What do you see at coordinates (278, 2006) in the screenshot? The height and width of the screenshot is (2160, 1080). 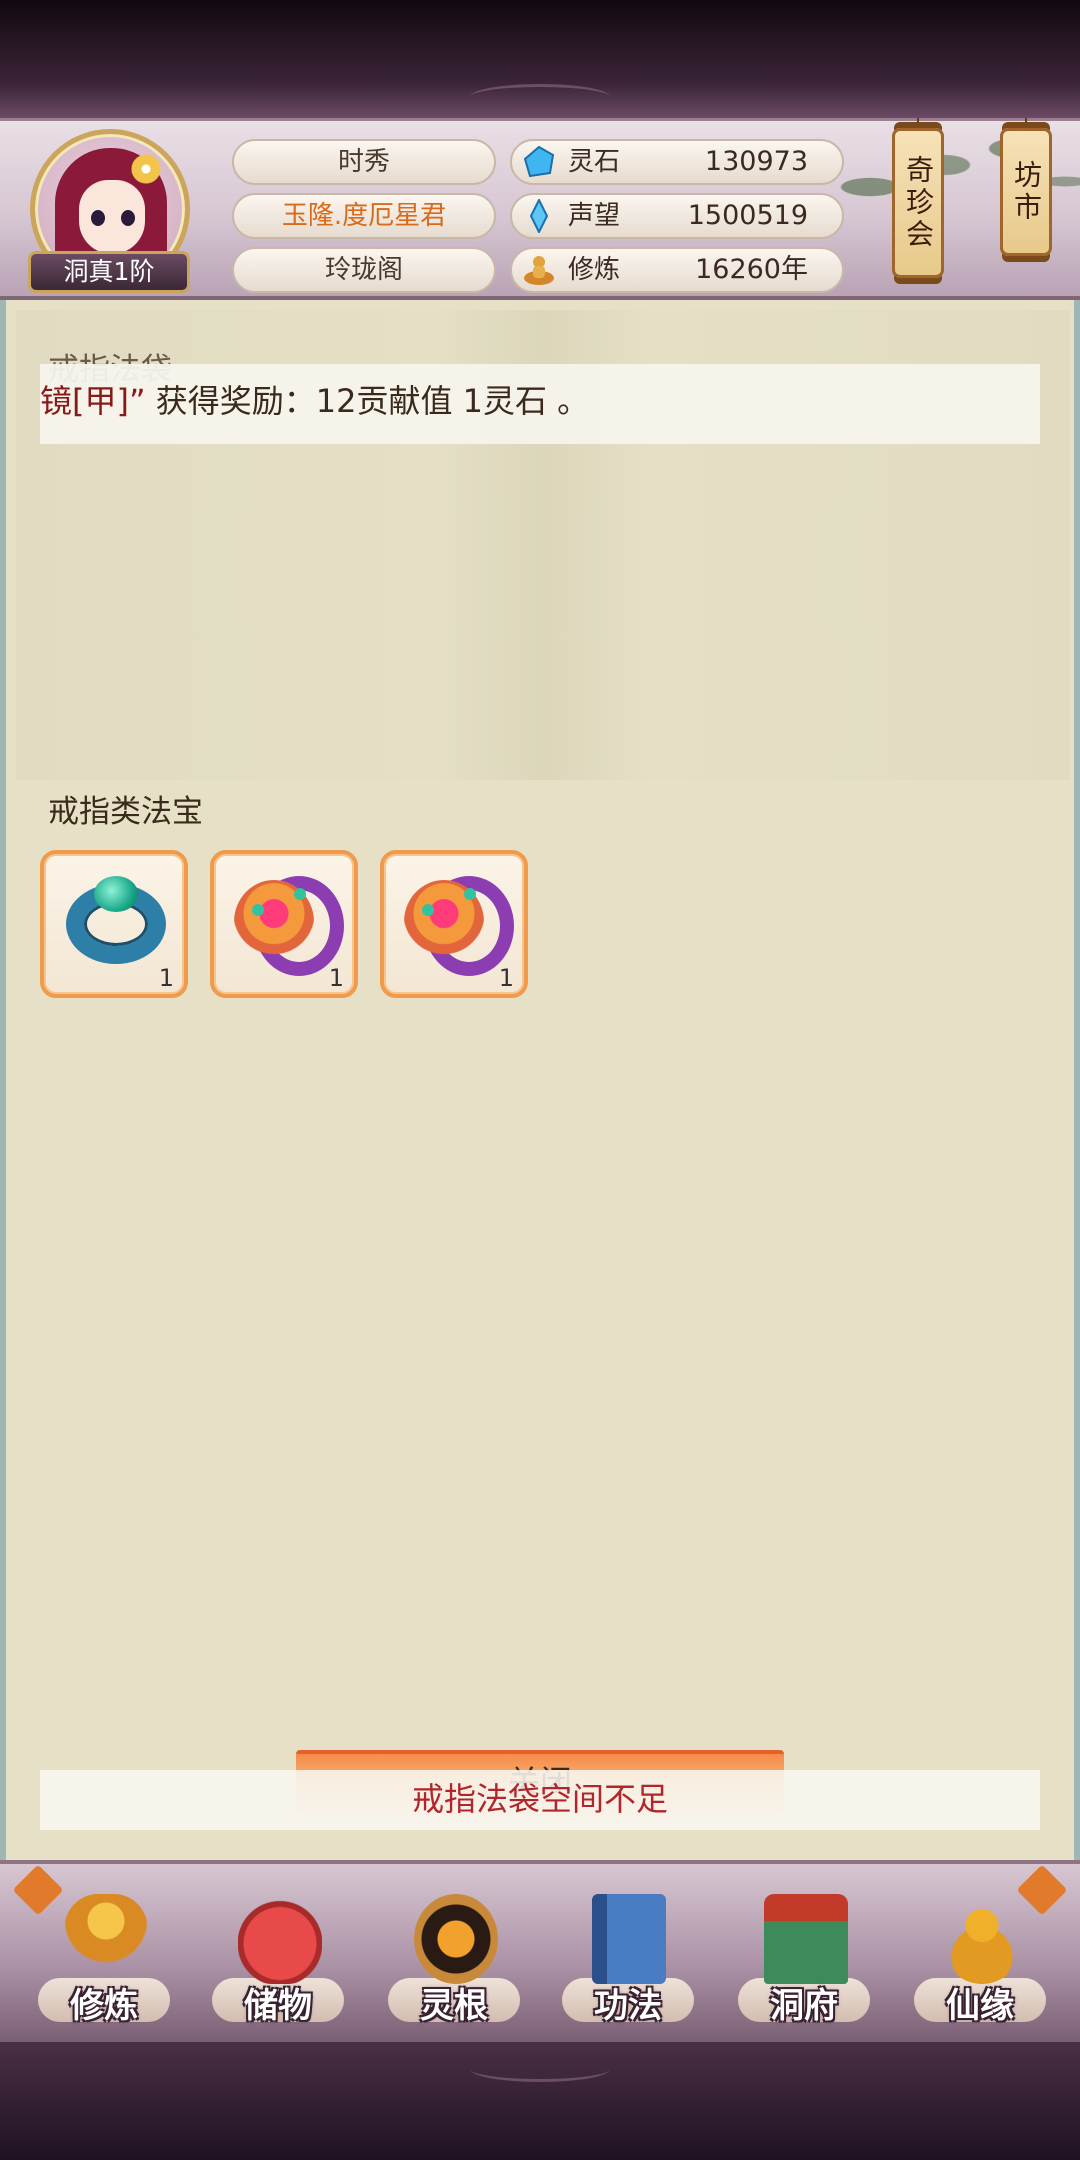 I see `nav-label: 储物` at bounding box center [278, 2006].